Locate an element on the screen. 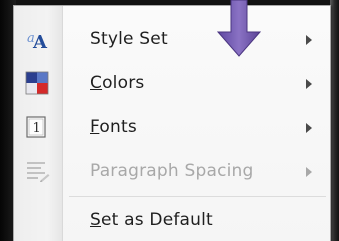 This screenshot has height=241, width=339. purple-down-arrow-icon is located at coordinates (239, 28).